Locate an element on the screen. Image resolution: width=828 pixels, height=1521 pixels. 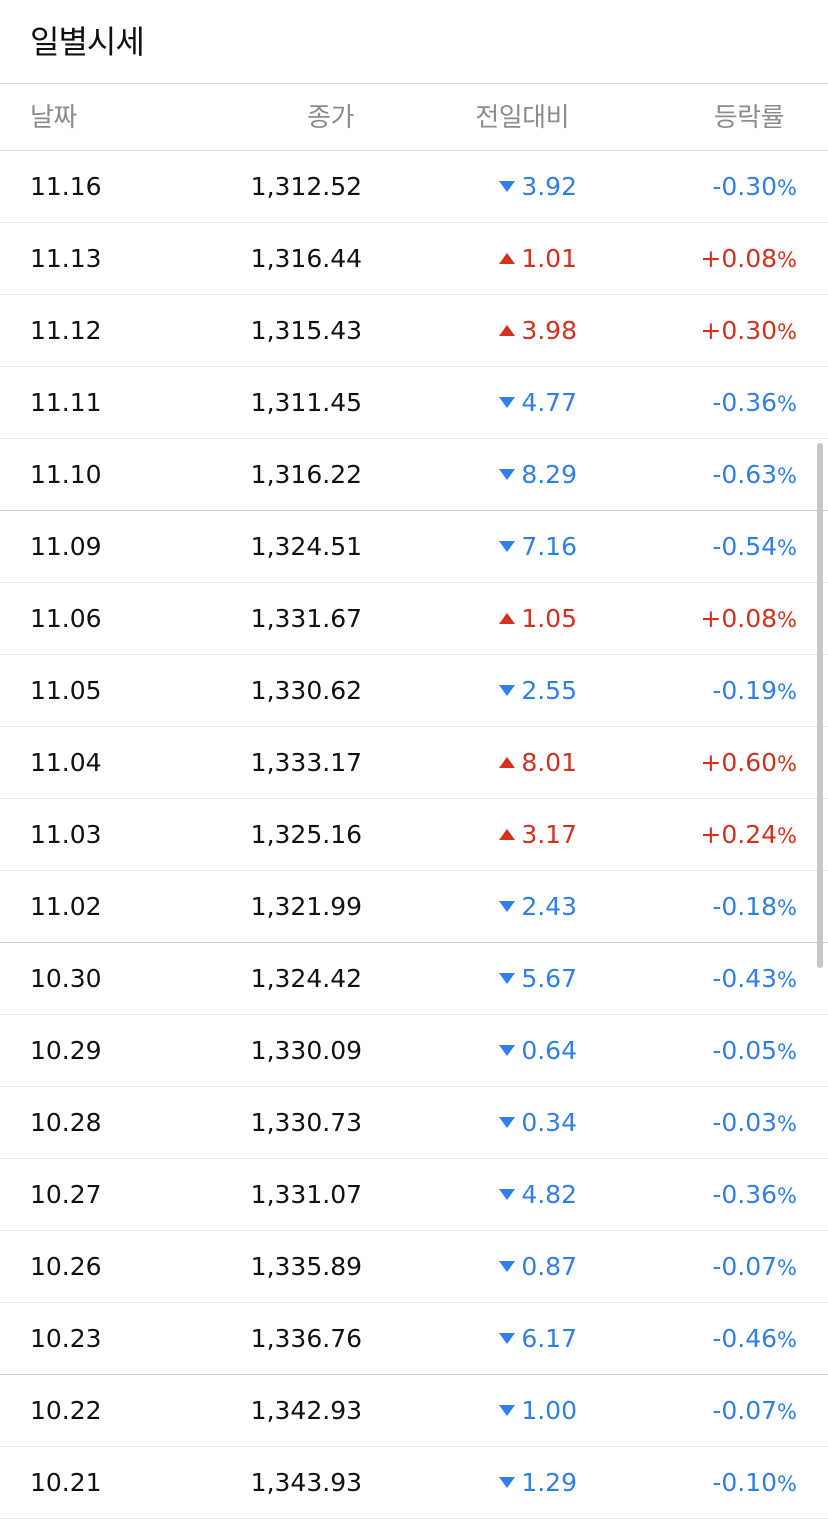
change-value: 1.01 is located at coordinates (549, 258).